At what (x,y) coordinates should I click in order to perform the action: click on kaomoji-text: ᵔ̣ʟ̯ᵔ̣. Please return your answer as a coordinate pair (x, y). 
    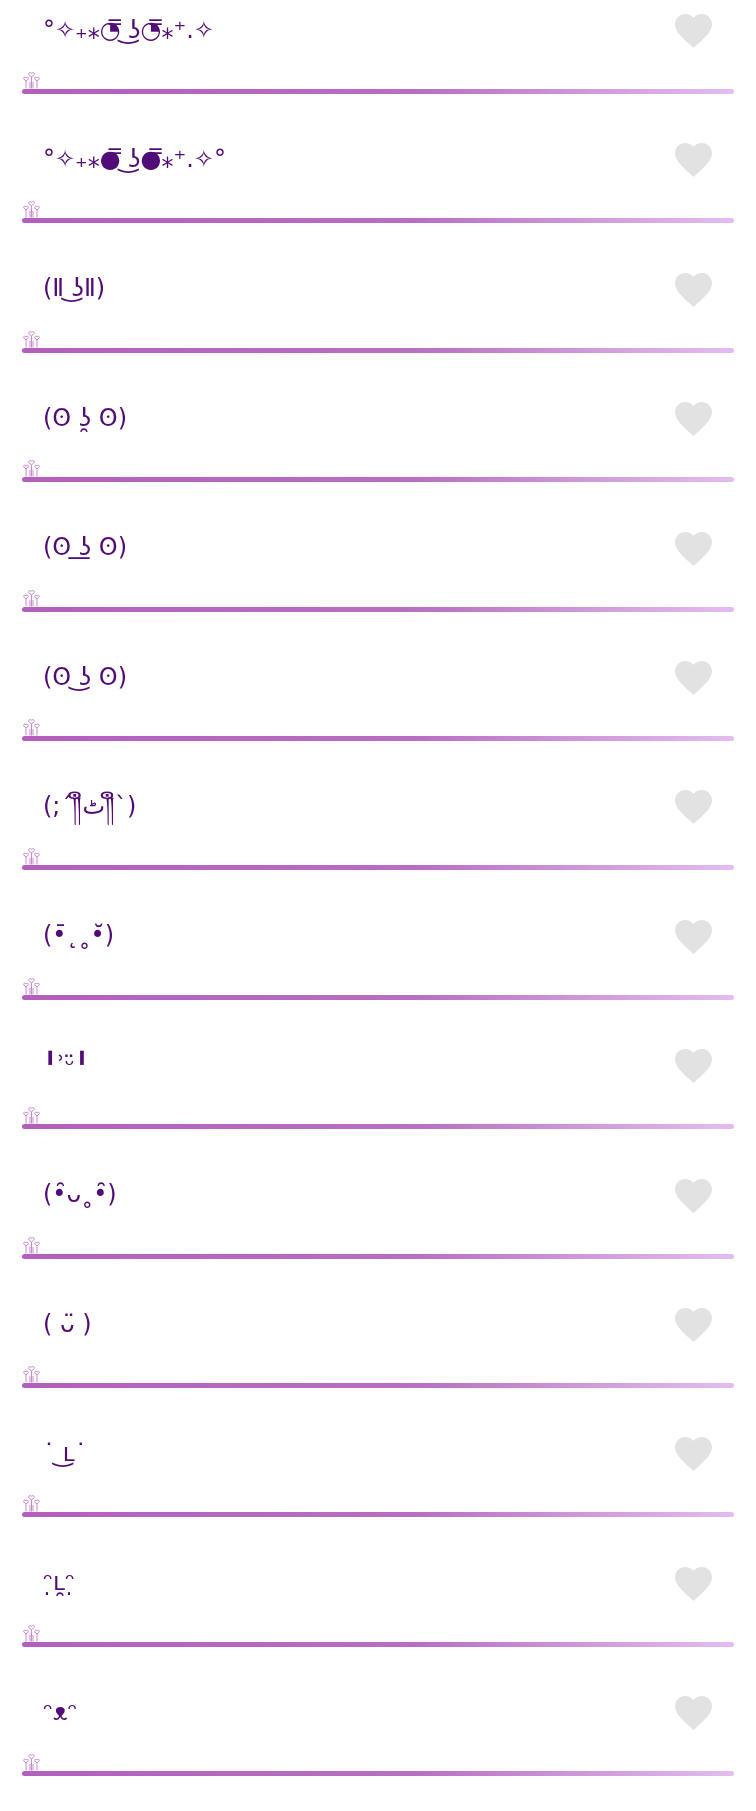
    Looking at the image, I should click on (59, 1583).